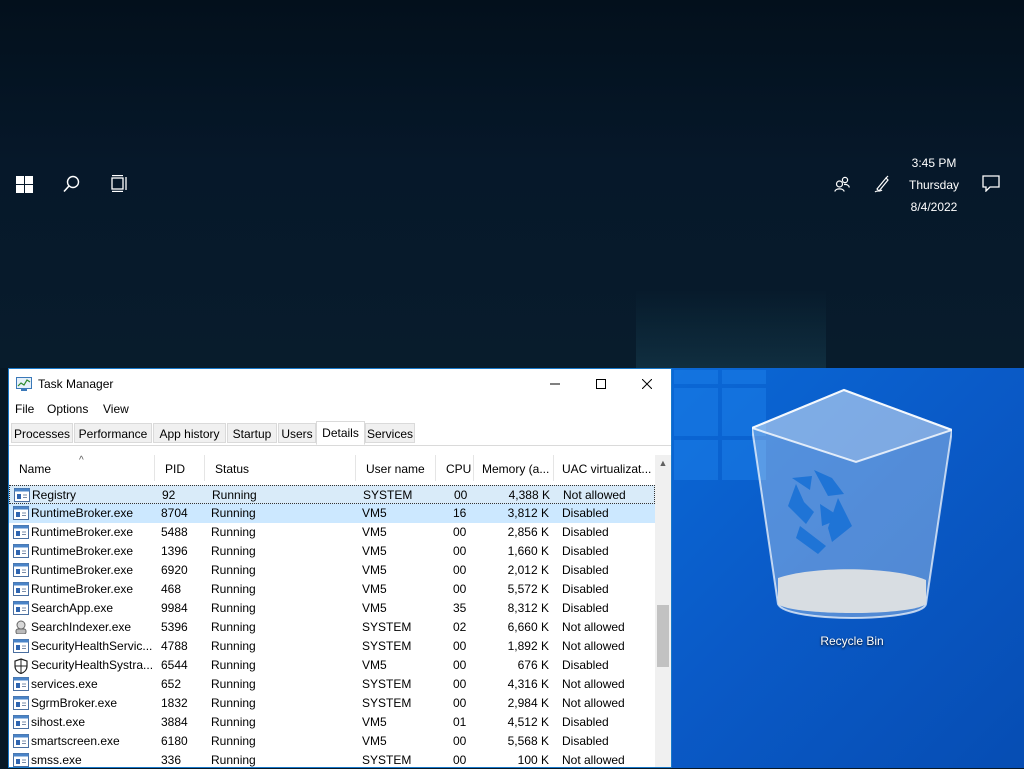 The height and width of the screenshot is (769, 1024). I want to click on notification-icon, so click(991, 183).